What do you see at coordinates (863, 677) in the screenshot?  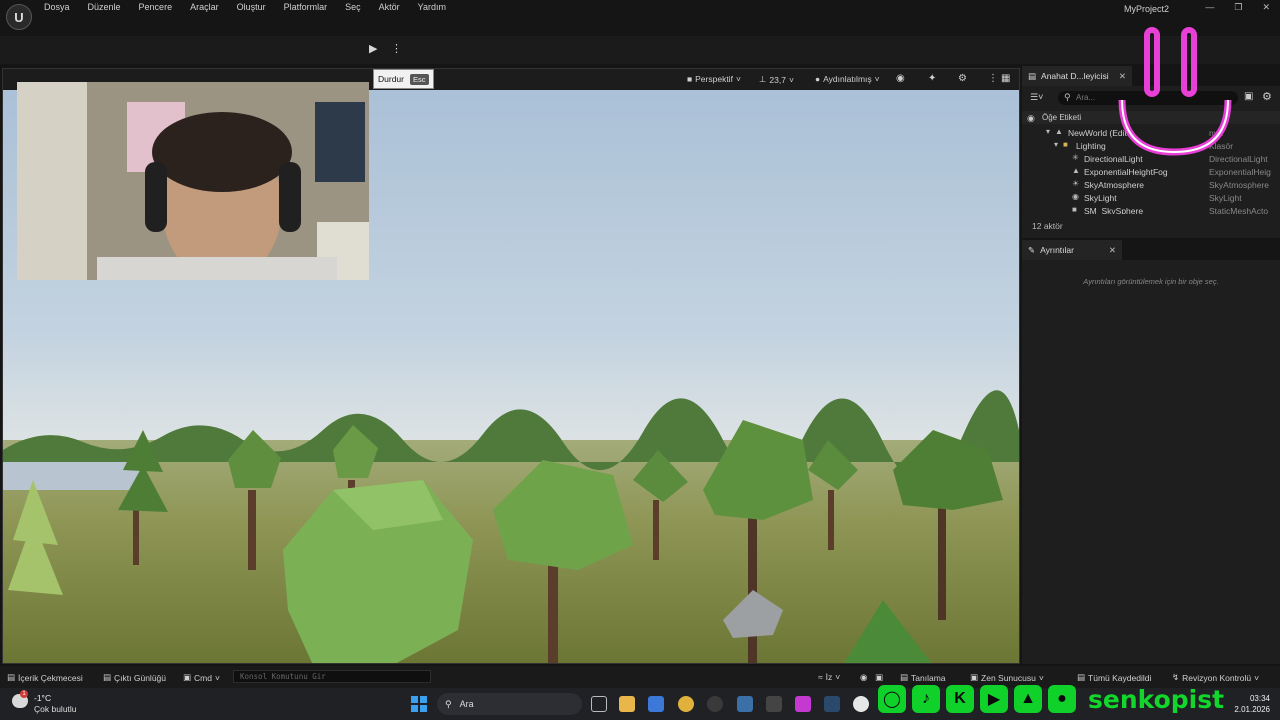 I see `record-icon: ◉` at bounding box center [863, 677].